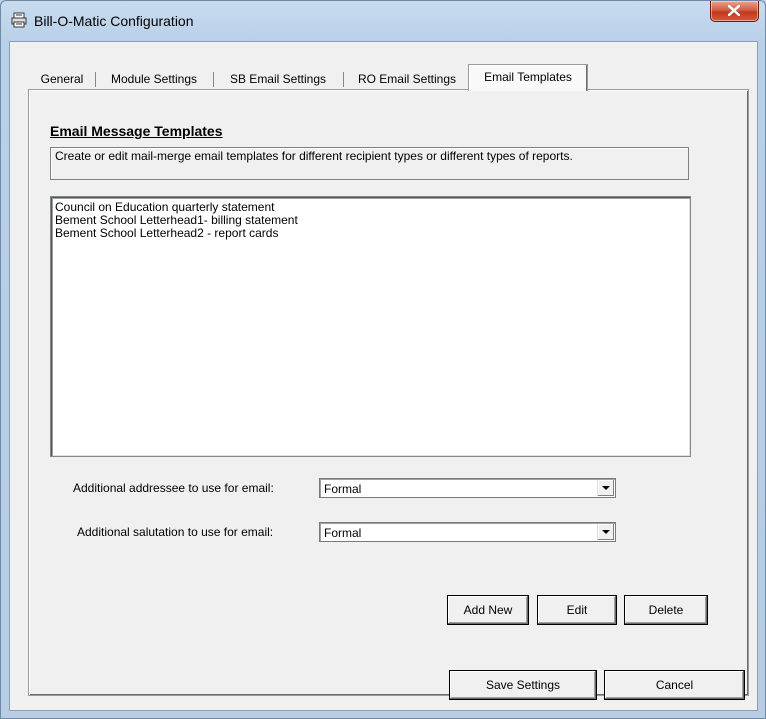 The width and height of the screenshot is (766, 719). Describe the element at coordinates (343, 489) in the screenshot. I see `addressee-value: Formal` at that location.